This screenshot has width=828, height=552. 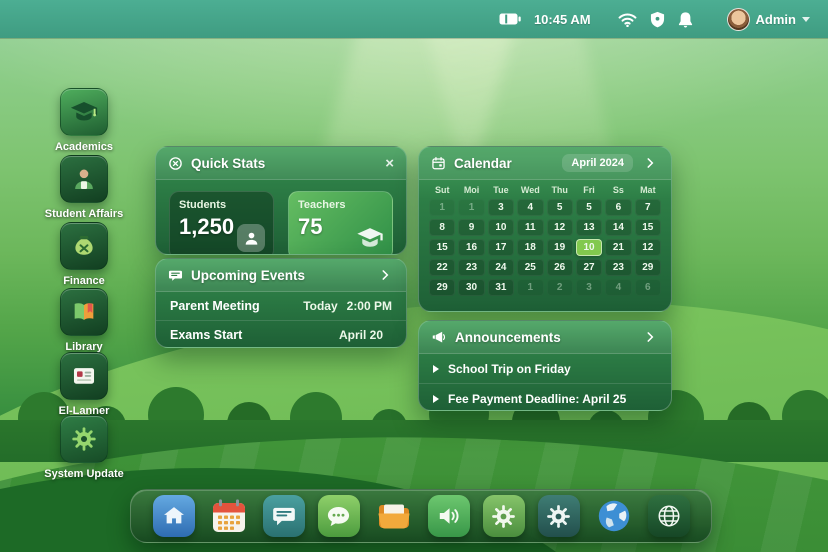 What do you see at coordinates (421, 516) in the screenshot?
I see `dock` at bounding box center [421, 516].